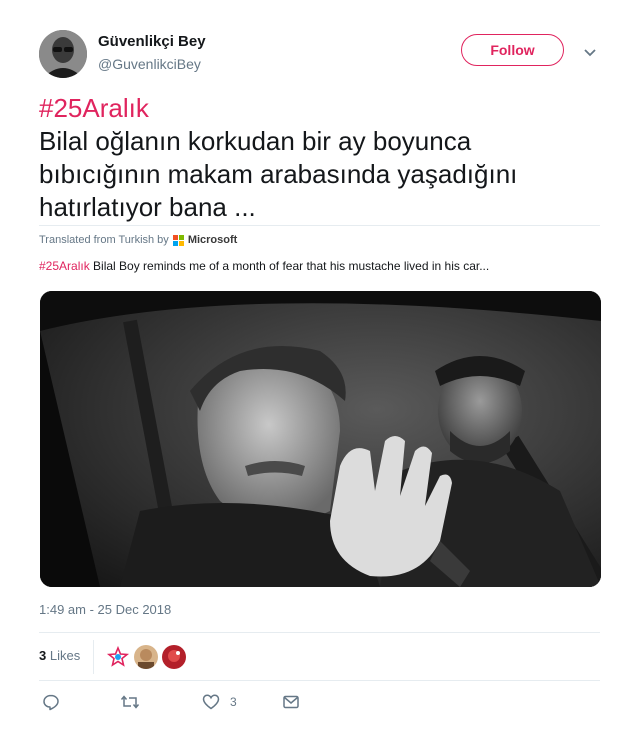  What do you see at coordinates (104, 240) in the screenshot?
I see `translated-from-label: Translated from Turkish by` at bounding box center [104, 240].